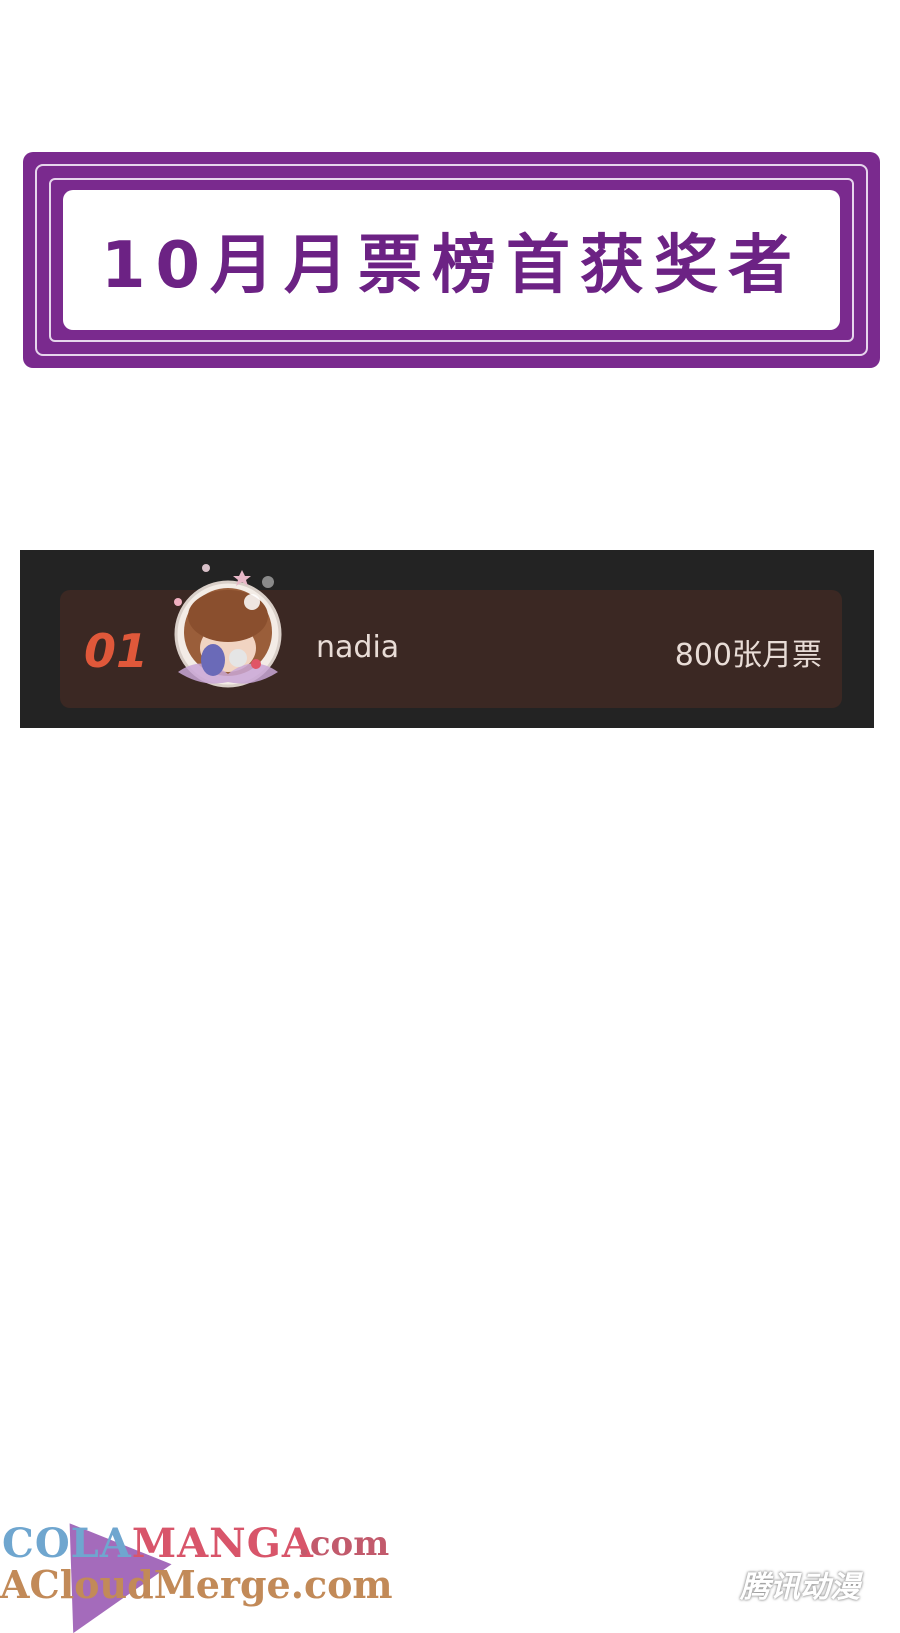 This screenshot has height=1633, width=900. What do you see at coordinates (451, 636) in the screenshot?
I see `ranking-row: 01 nadia 800张月票` at bounding box center [451, 636].